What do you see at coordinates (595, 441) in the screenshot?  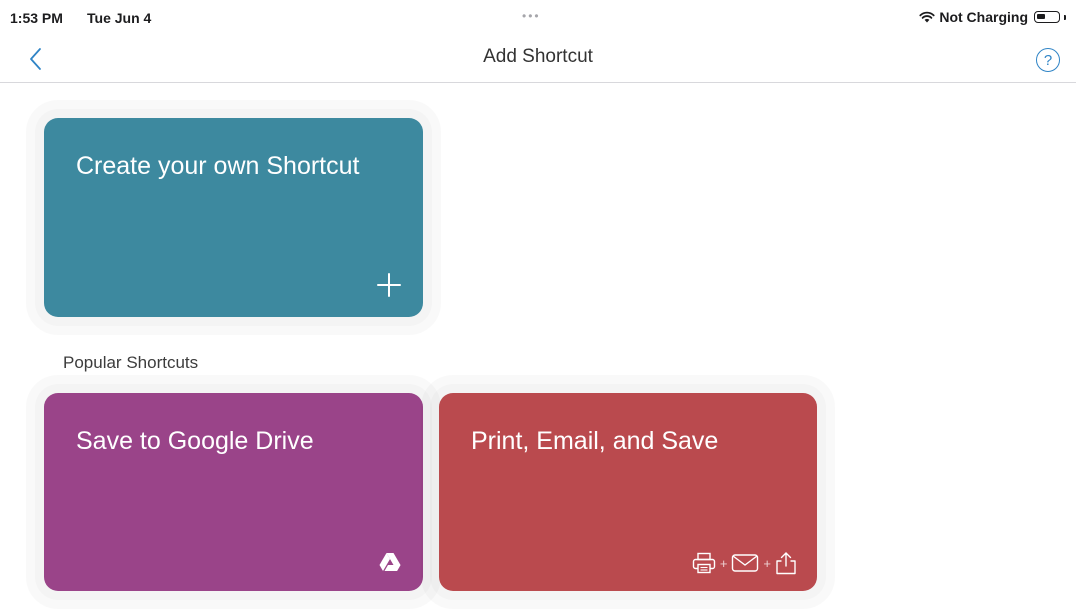 I see `print-email-save-title: Print, Email, and Save` at bounding box center [595, 441].